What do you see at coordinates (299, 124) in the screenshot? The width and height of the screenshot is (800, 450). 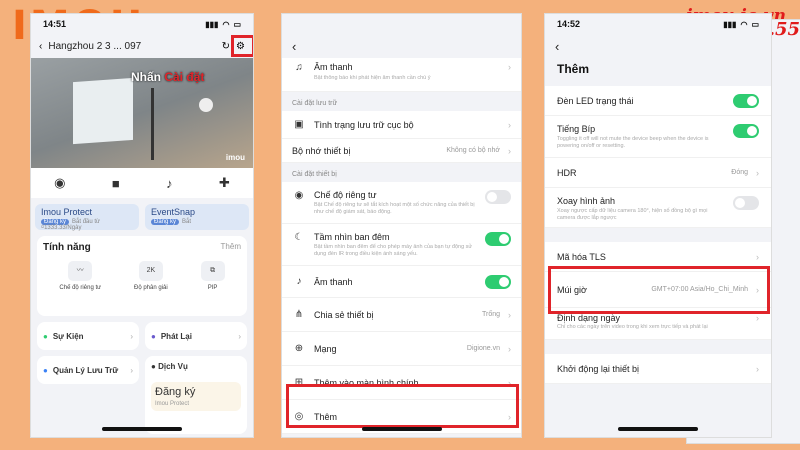 I see `sd-card-icon: ▣` at bounding box center [299, 124].